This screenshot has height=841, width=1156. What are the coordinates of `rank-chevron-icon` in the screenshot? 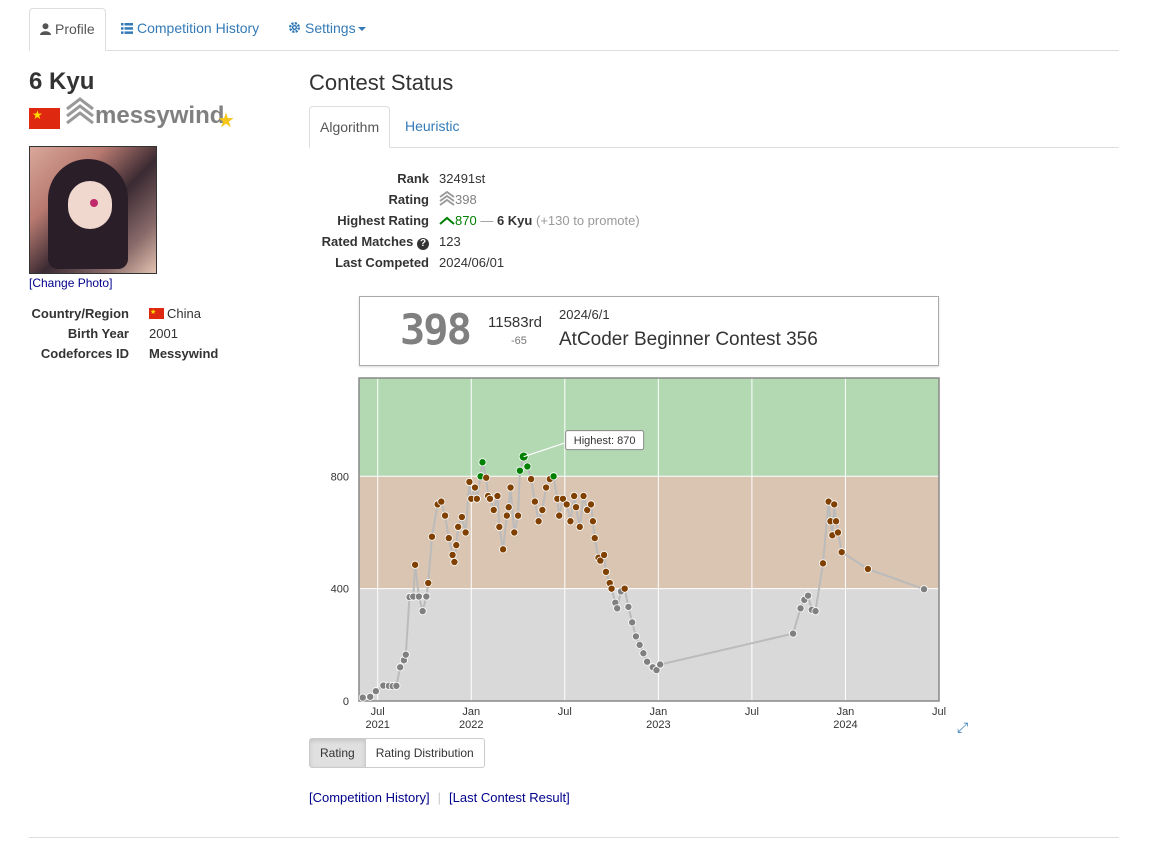 It's located at (447, 198).